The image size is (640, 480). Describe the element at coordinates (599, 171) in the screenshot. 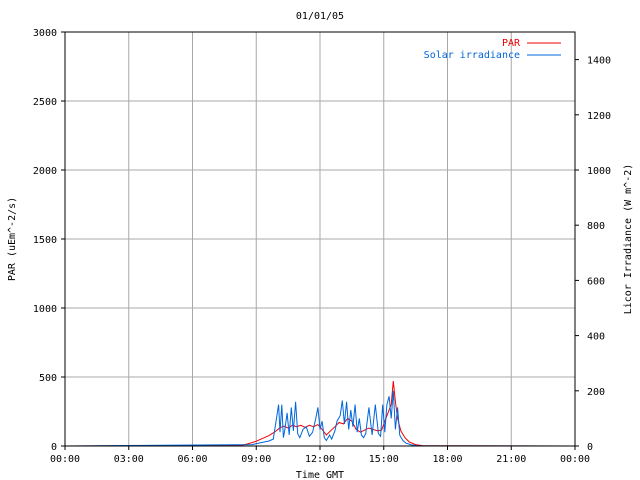

I see `right-y-tick-label: 1000` at that location.